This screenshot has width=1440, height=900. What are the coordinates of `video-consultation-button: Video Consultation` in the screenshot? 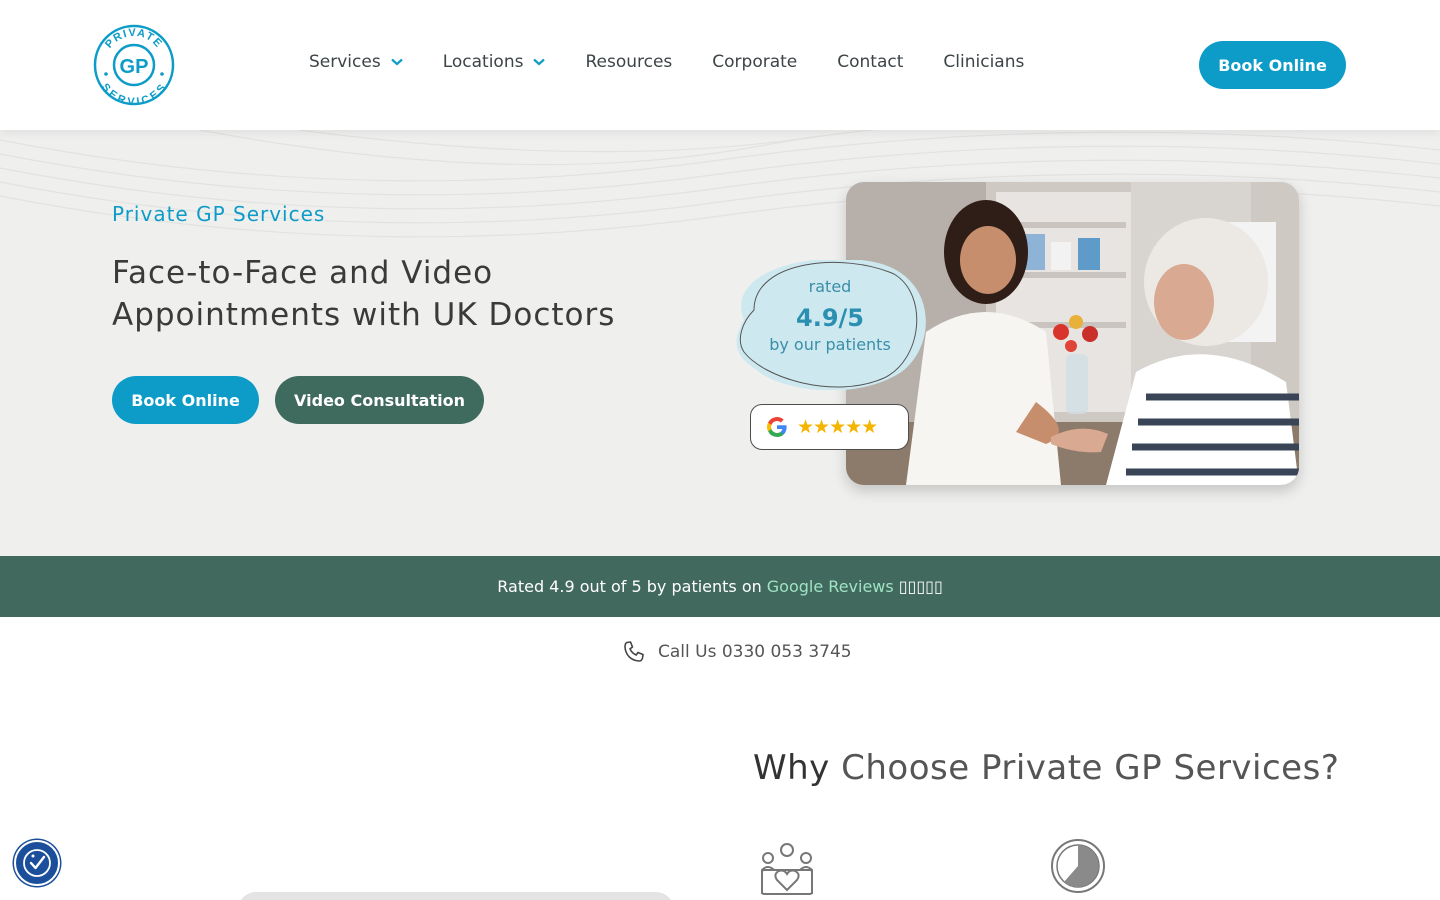 It's located at (379, 400).